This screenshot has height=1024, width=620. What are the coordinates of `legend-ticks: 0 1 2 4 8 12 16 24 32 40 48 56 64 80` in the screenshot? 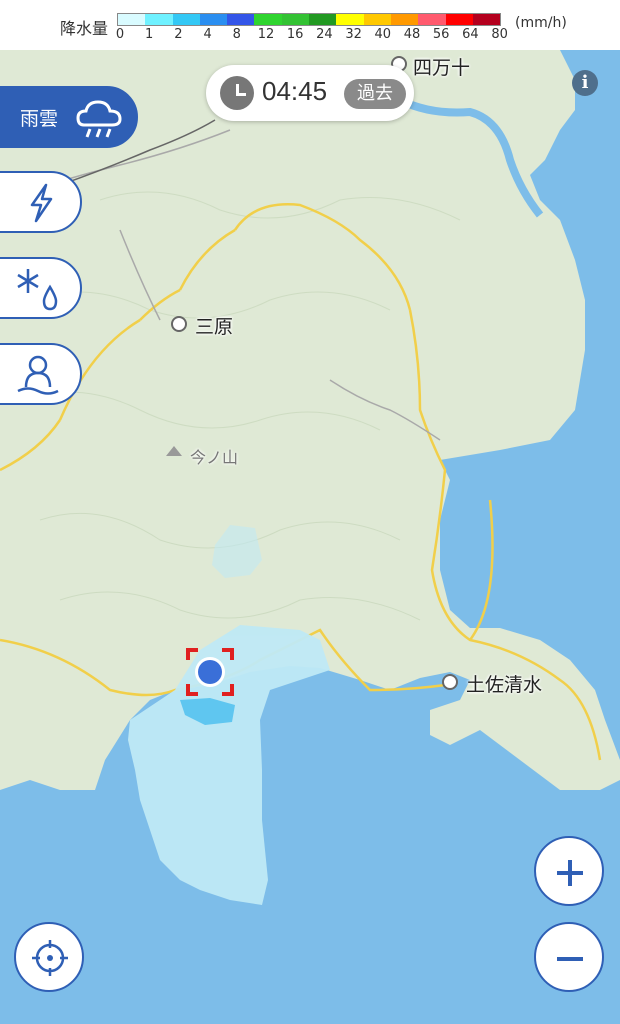 It's located at (318, 36).